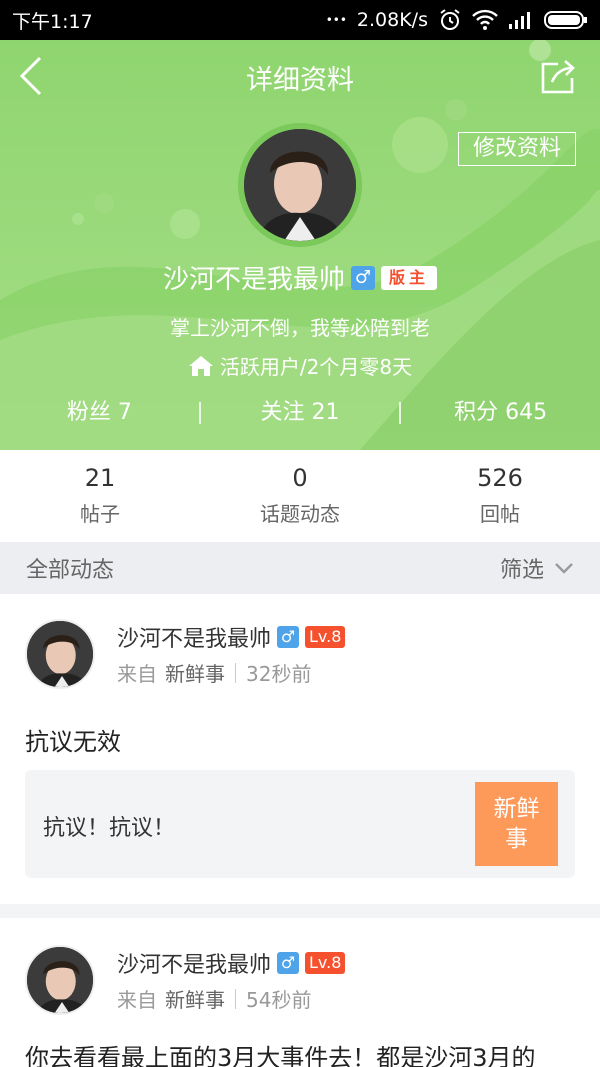 This screenshot has width=600, height=1067. I want to click on feed-filter-bar: 全部动态 筛选, so click(300, 568).